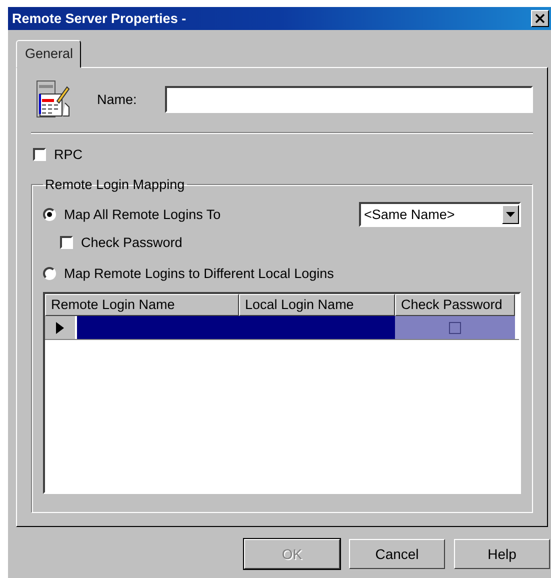 This screenshot has height=578, width=551. Describe the element at coordinates (455, 328) in the screenshot. I see `grid-checkbox` at that location.